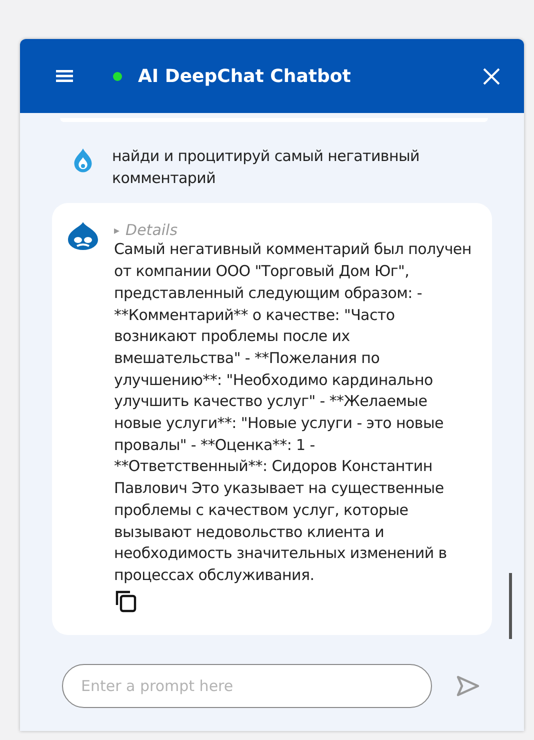  What do you see at coordinates (510, 606) in the screenshot?
I see `scrollbar-thumb` at bounding box center [510, 606].